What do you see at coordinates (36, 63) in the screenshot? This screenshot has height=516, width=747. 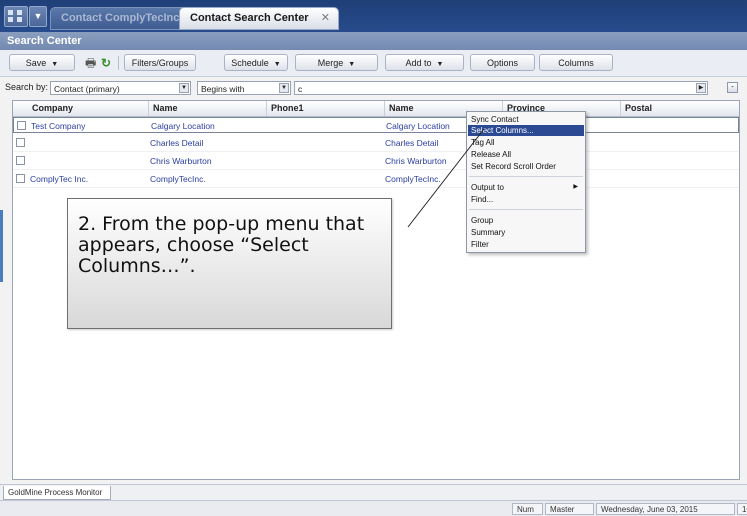 I see `save-button-label: Save` at bounding box center [36, 63].